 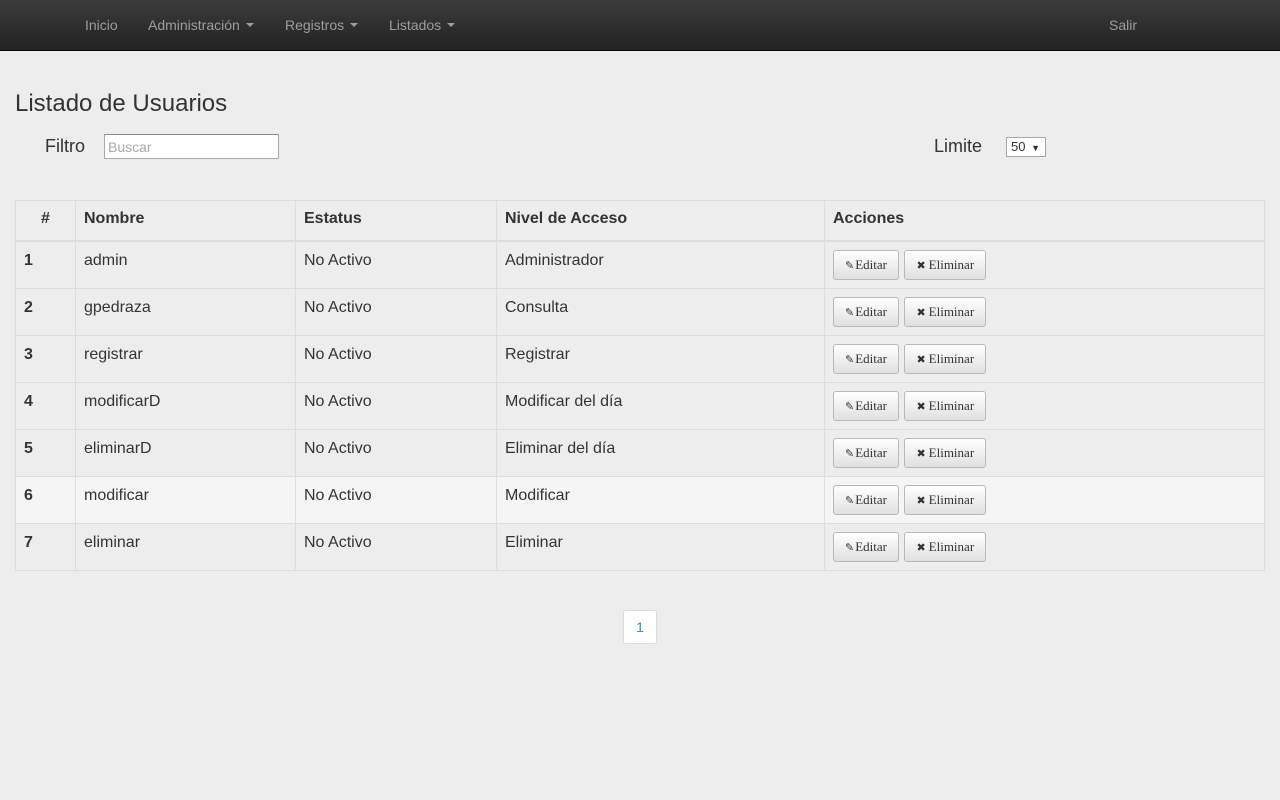 What do you see at coordinates (185, 546) in the screenshot?
I see `row-nombre: eliminar` at bounding box center [185, 546].